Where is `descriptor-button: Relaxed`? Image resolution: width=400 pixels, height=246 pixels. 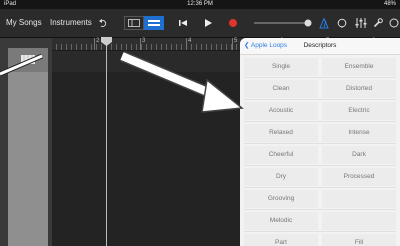
descriptor-button: Relaxed is located at coordinates (281, 133).